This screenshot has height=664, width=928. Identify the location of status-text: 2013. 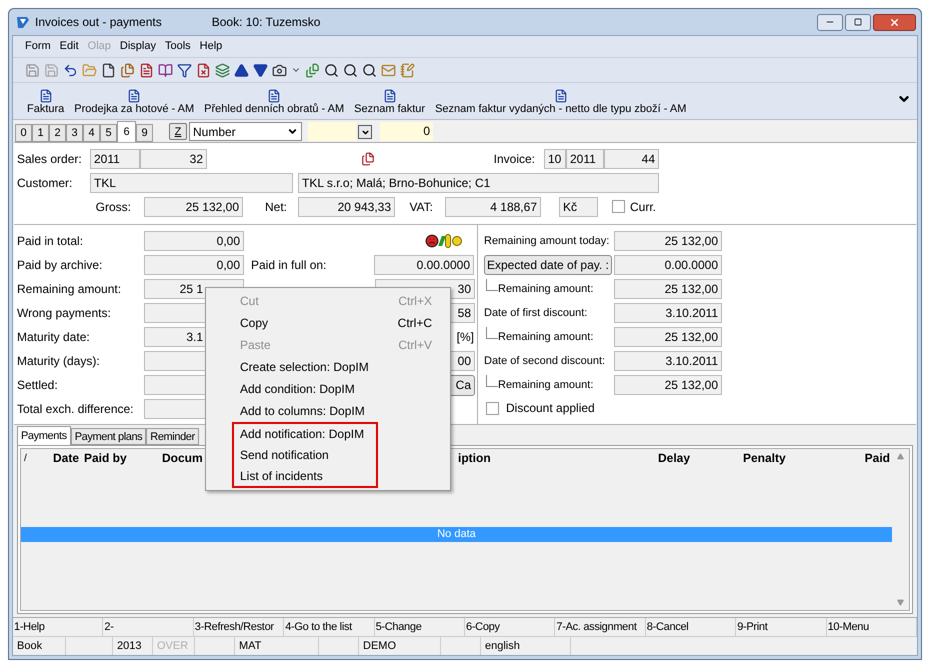
(129, 646).